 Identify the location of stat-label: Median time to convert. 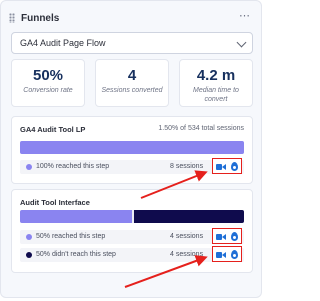
(216, 95).